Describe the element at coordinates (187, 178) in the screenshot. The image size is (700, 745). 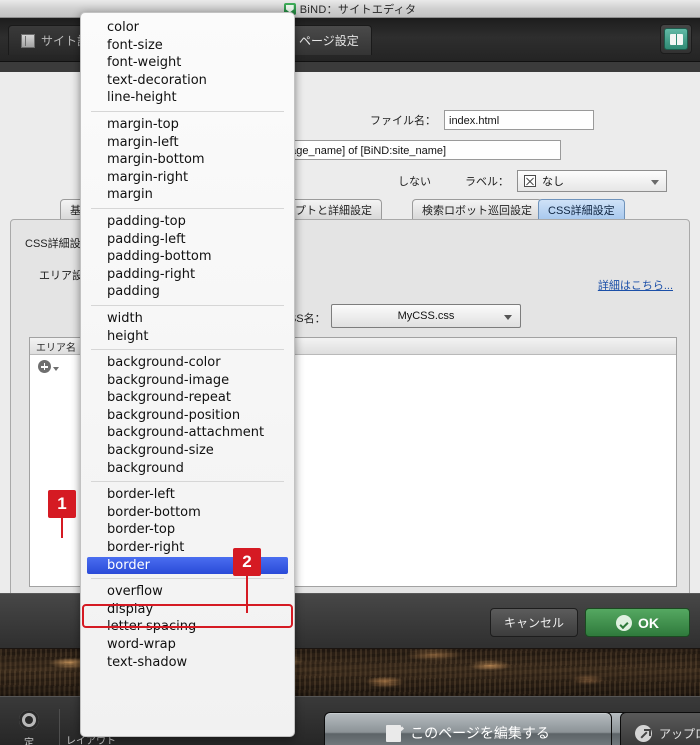
I see `menu-item-margin-right: margin-right` at that location.